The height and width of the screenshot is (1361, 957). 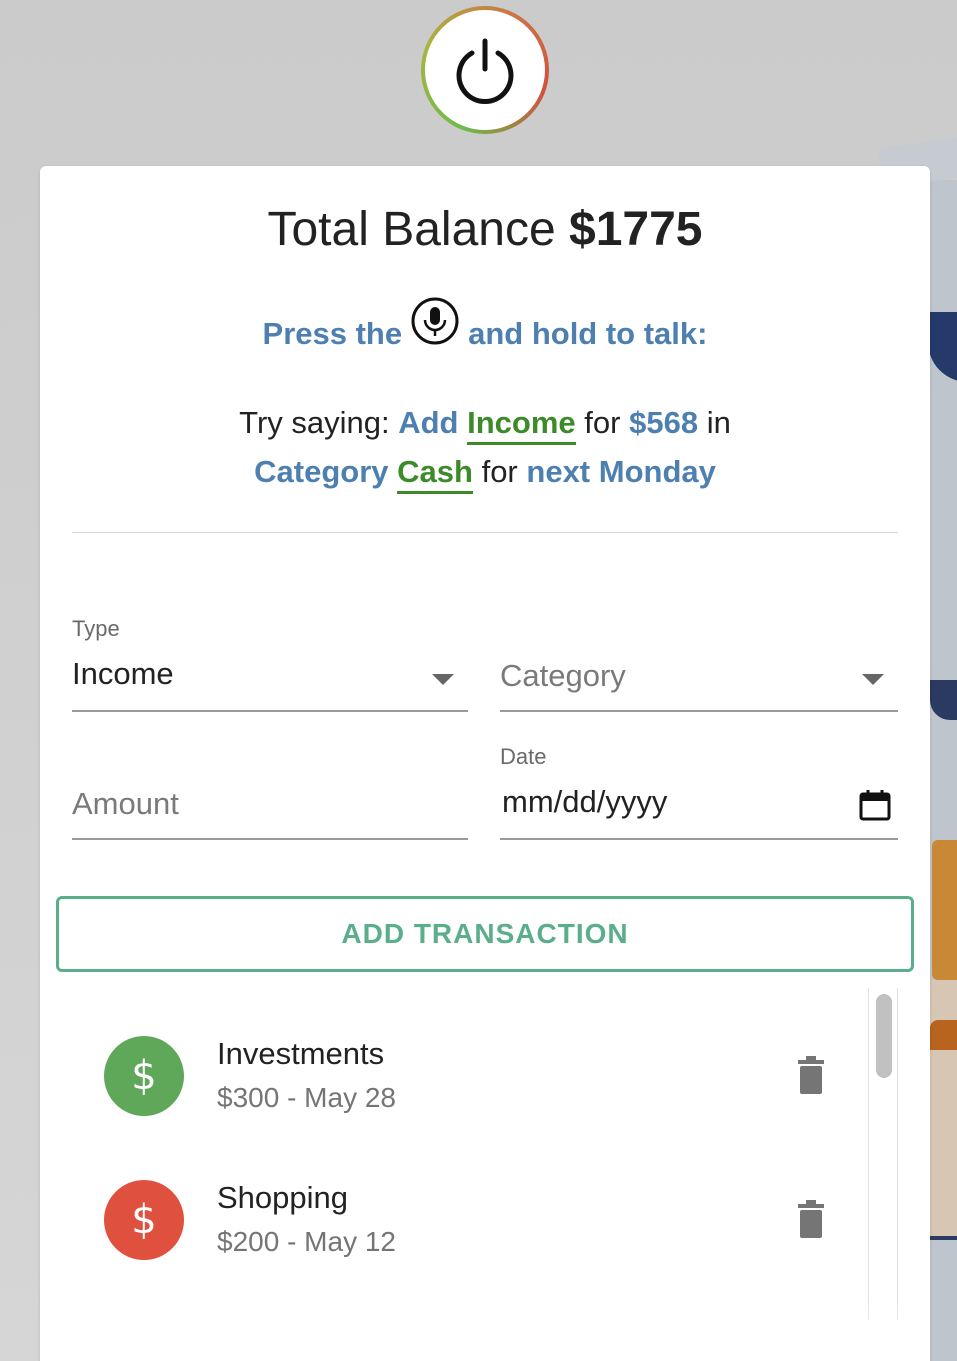 What do you see at coordinates (602, 422) in the screenshot?
I see `example-for: for` at bounding box center [602, 422].